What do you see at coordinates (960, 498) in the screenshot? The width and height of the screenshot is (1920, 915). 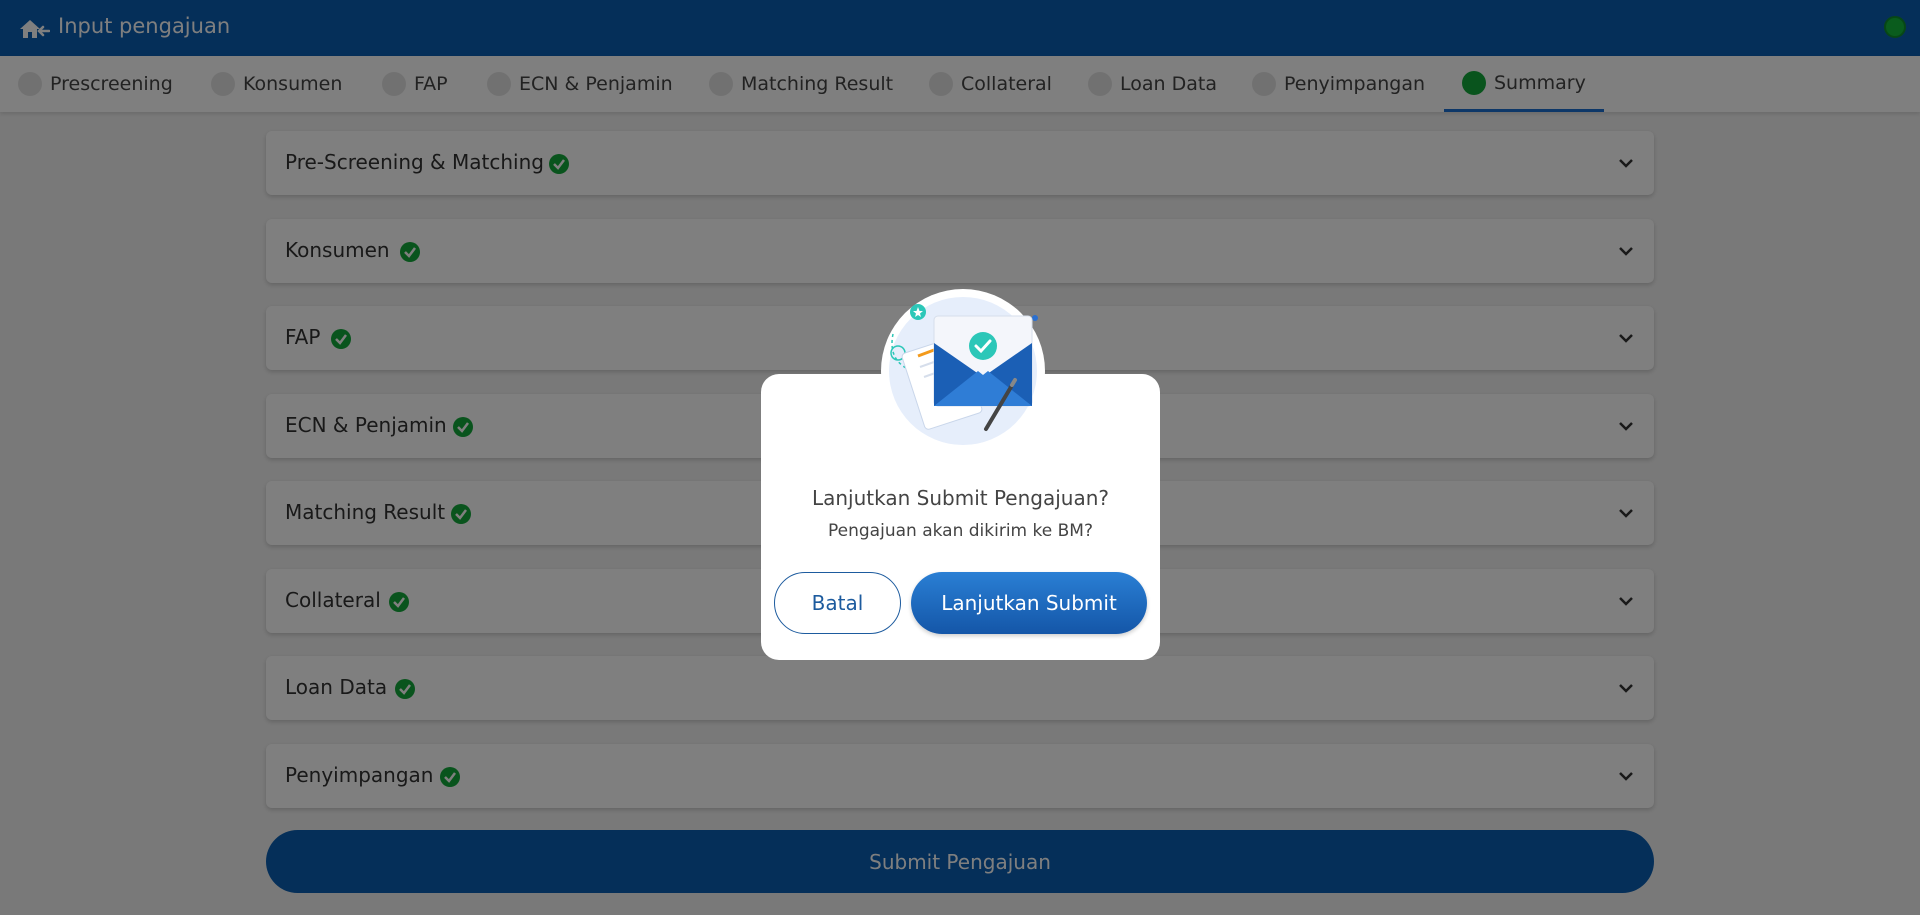 I see `dialog-title: Lanjutkan Submit Pengajuan?` at bounding box center [960, 498].